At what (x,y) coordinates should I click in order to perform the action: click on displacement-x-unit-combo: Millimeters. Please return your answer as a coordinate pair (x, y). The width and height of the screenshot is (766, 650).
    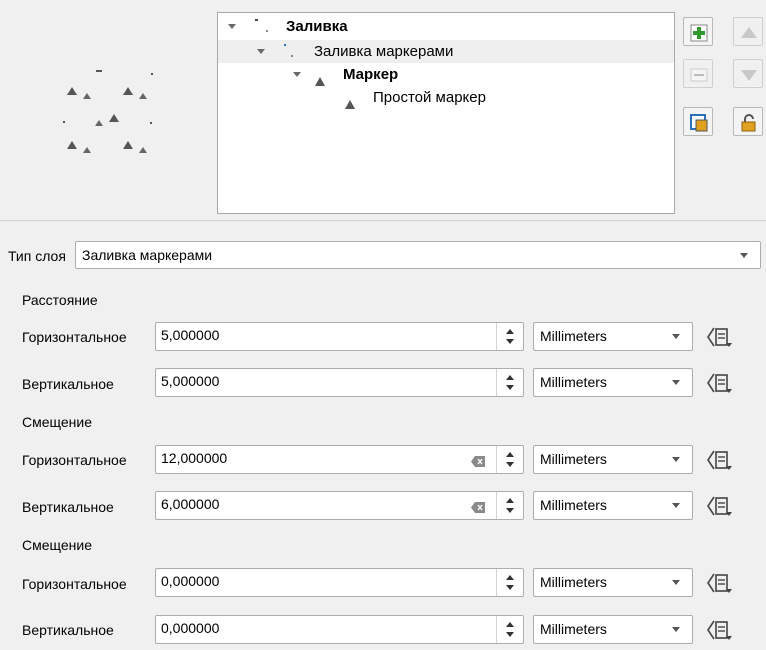
    Looking at the image, I should click on (613, 459).